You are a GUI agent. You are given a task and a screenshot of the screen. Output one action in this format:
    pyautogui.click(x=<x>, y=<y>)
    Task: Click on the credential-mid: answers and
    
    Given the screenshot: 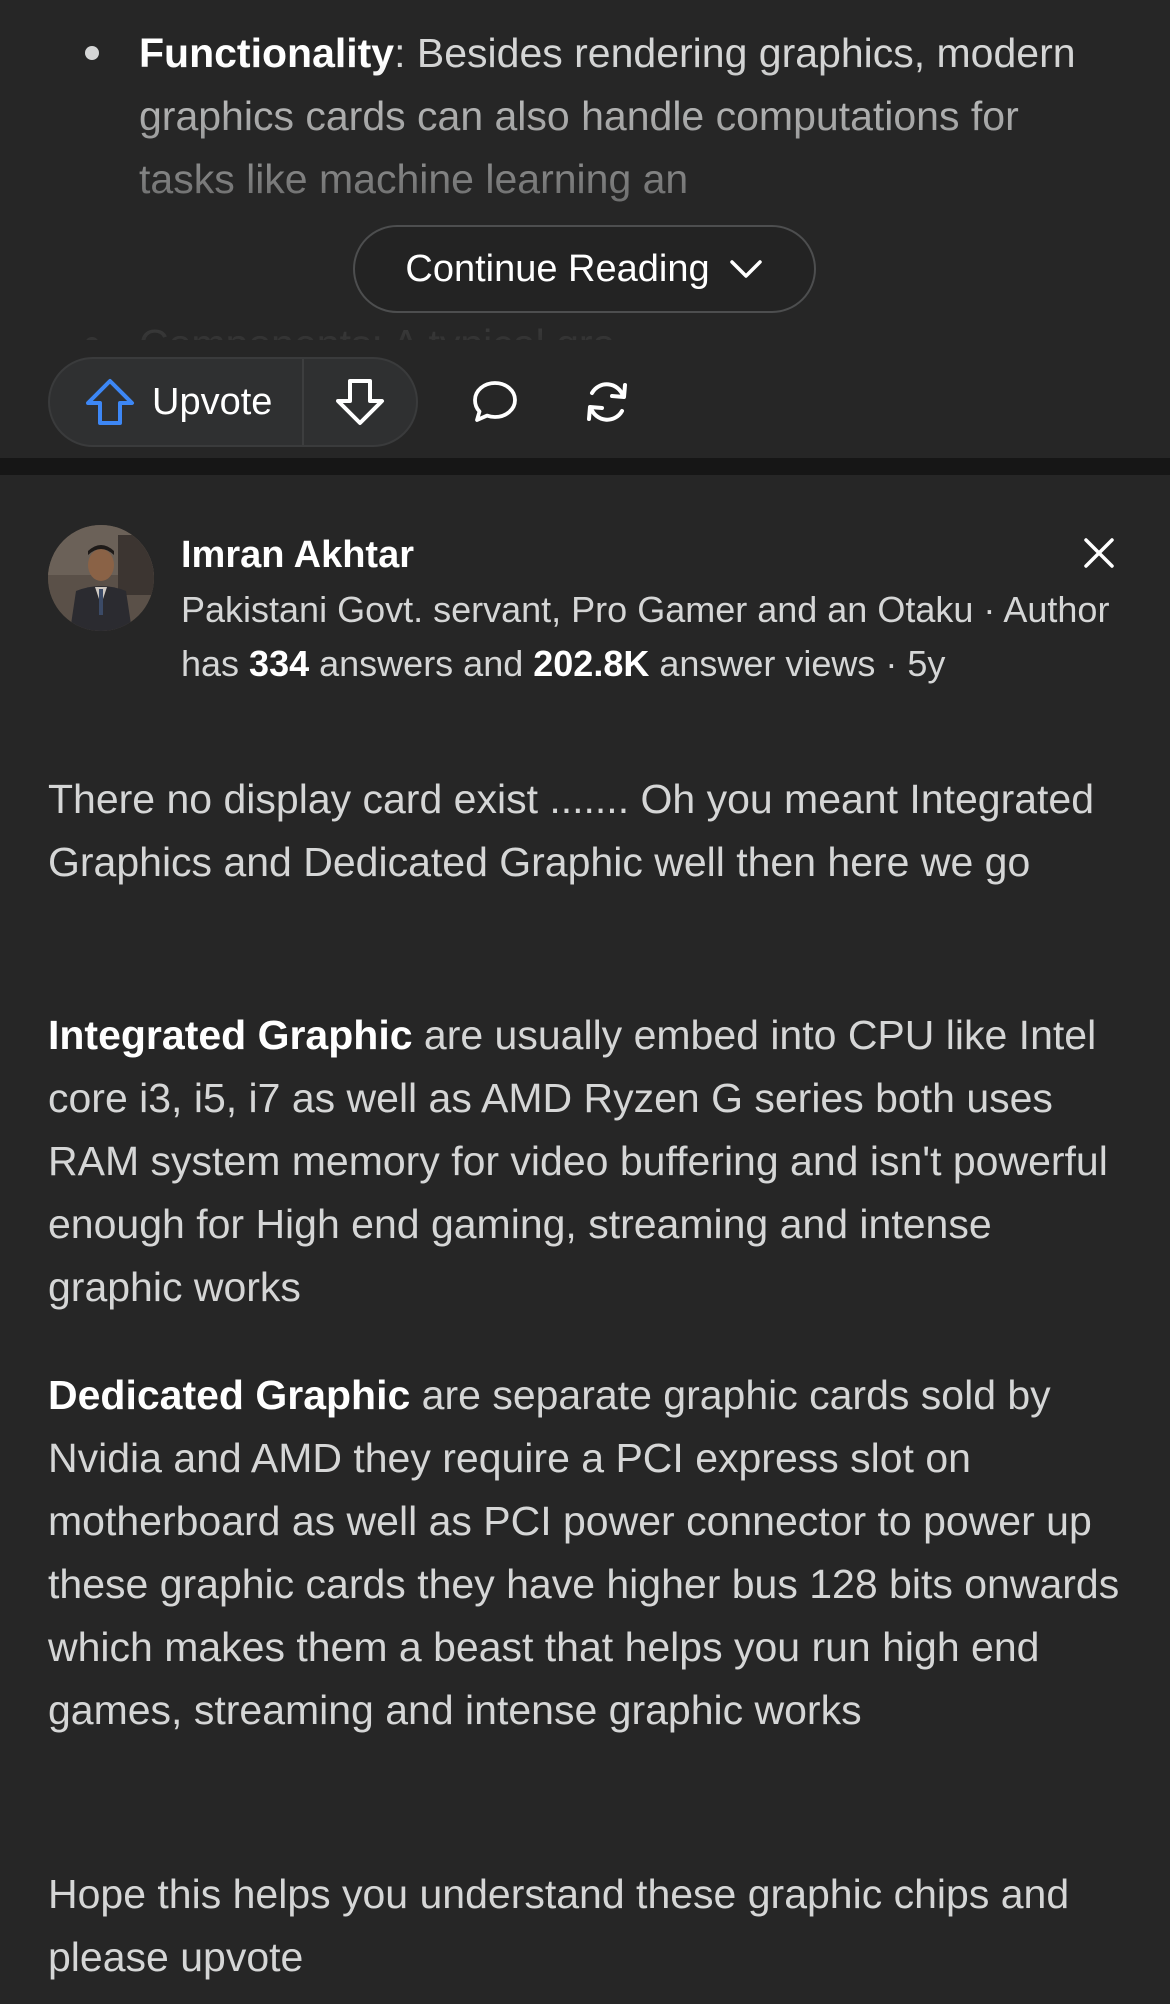 What is the action you would take?
    pyautogui.click(x=421, y=663)
    